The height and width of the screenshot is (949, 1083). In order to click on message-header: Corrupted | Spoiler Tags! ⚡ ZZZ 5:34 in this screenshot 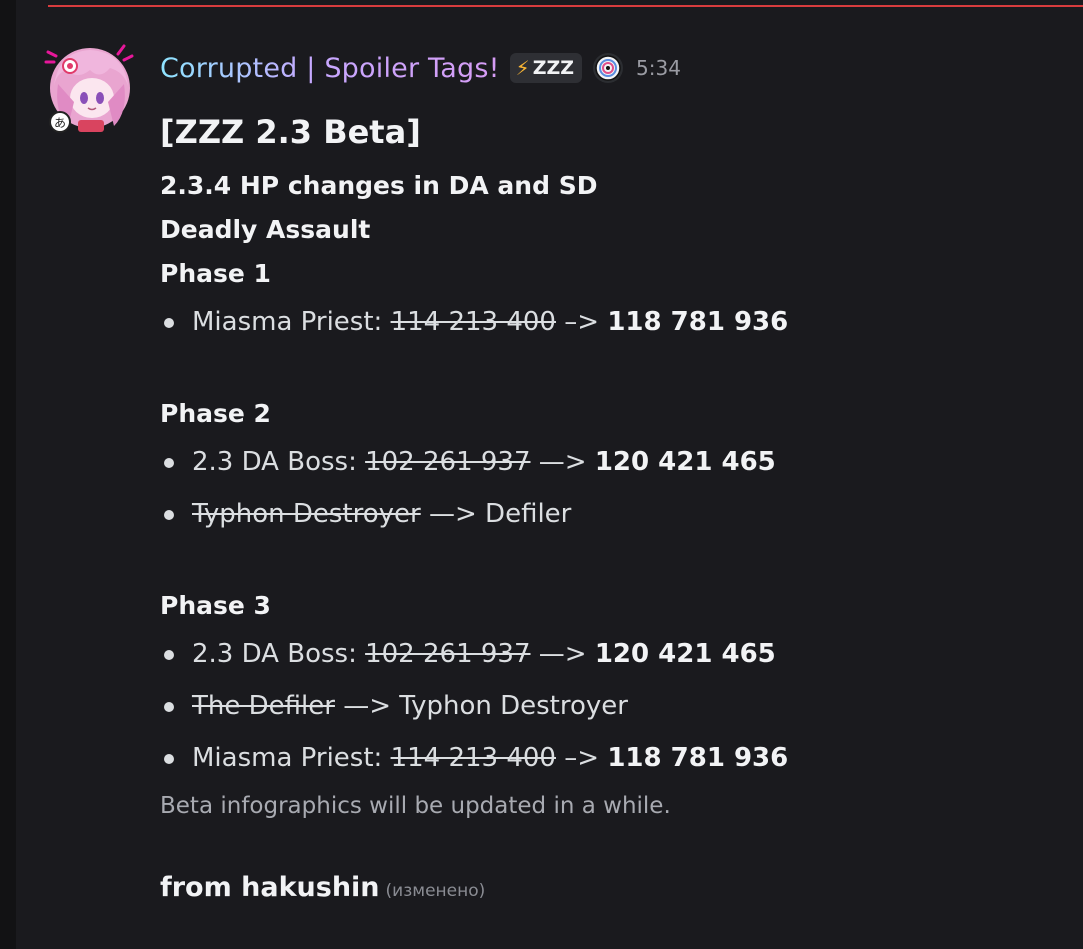, I will do `click(420, 68)`.